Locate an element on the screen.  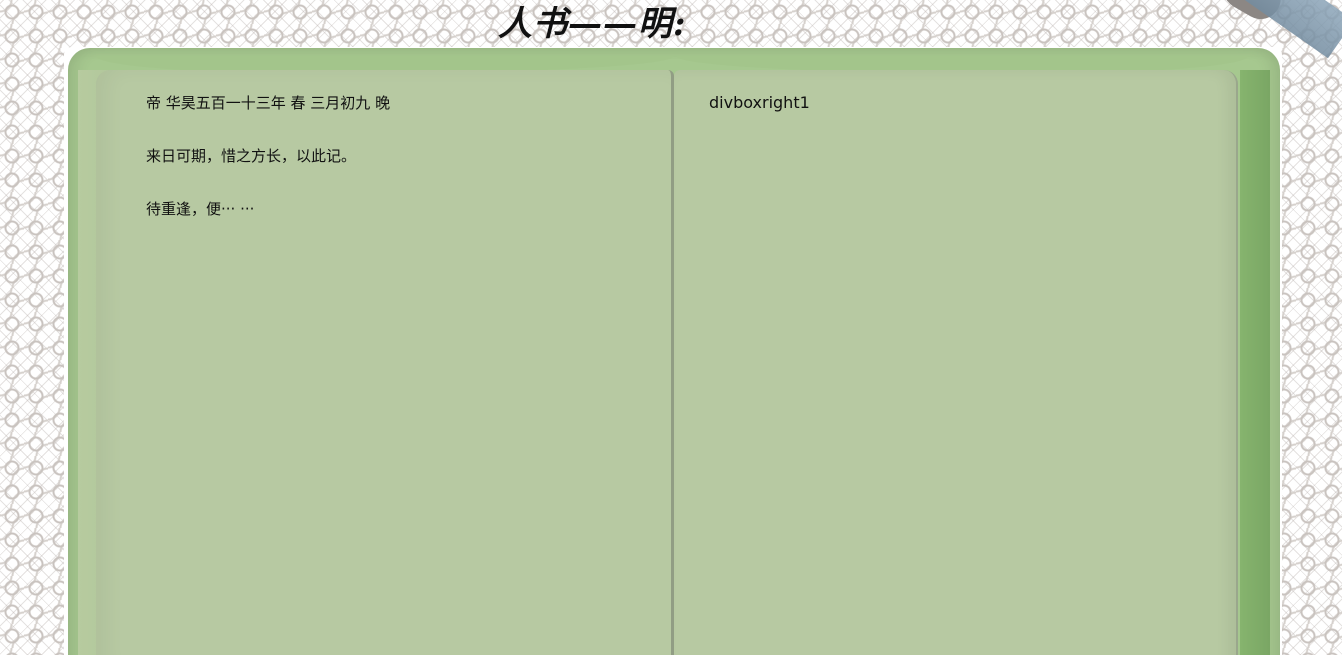
diary-line: 待重逢，便··· ··· is located at coordinates (200, 209).